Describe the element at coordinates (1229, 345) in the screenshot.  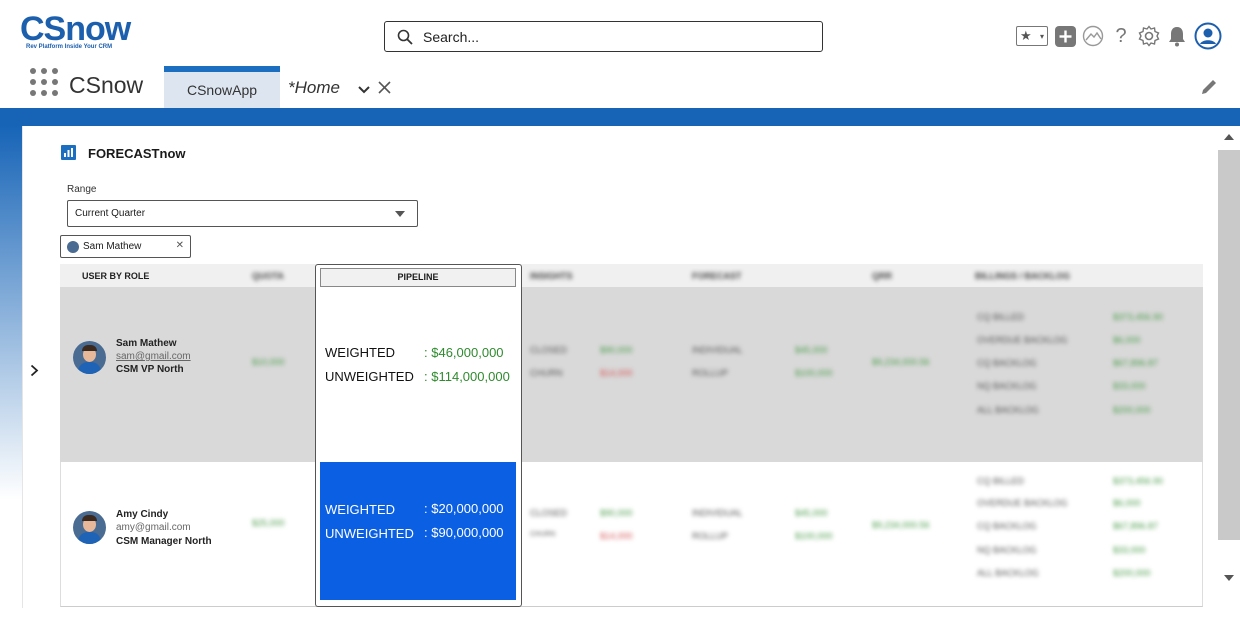
I see `scrollbar-thumb` at that location.